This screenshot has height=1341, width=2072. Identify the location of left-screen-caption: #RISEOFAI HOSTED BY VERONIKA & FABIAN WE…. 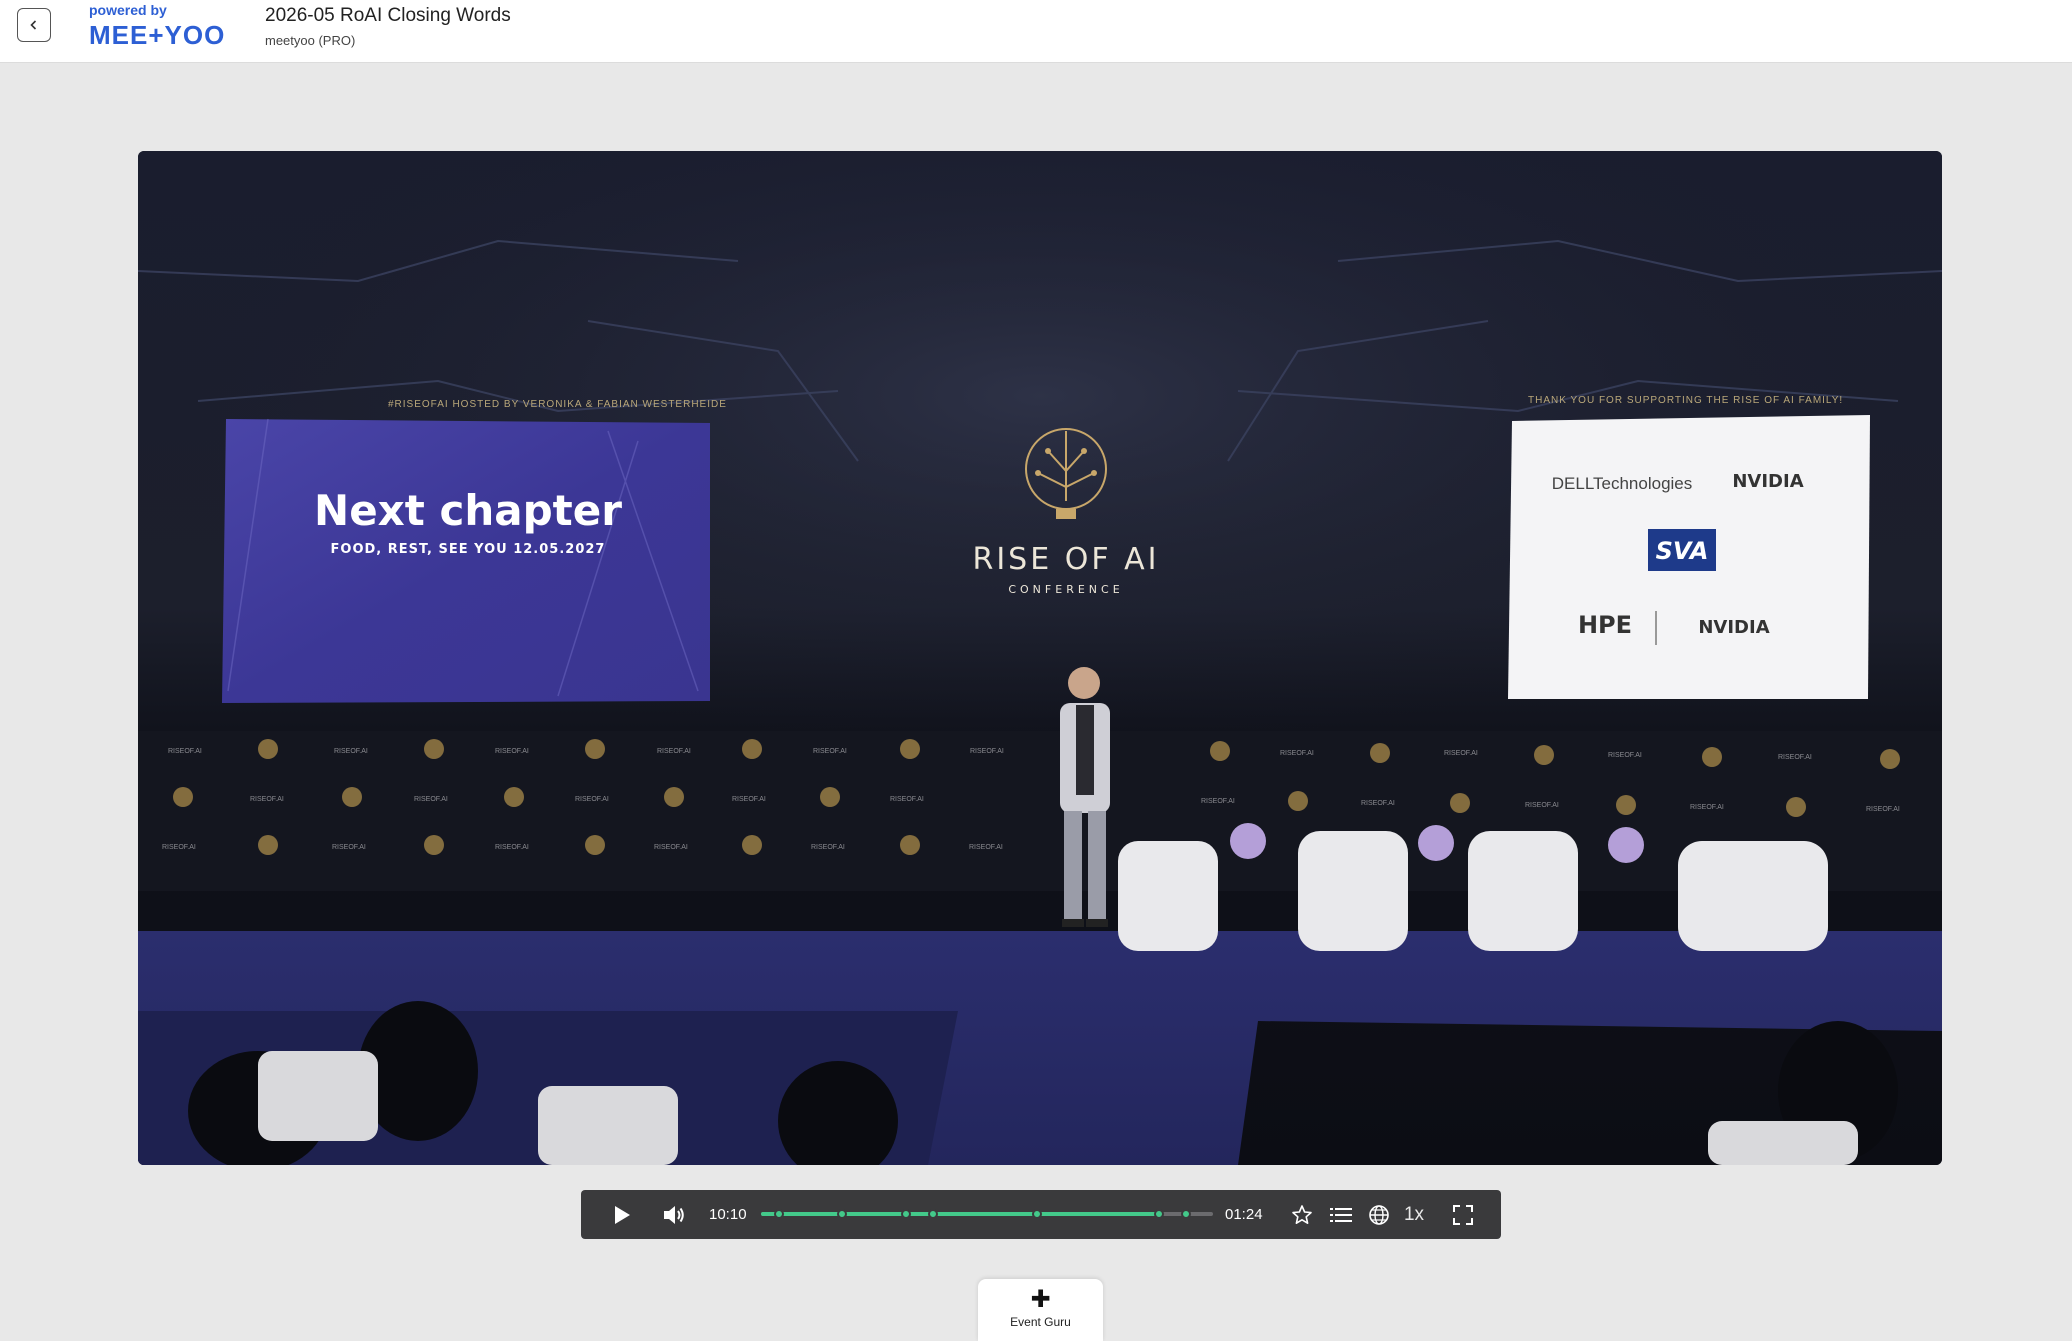
(557, 404).